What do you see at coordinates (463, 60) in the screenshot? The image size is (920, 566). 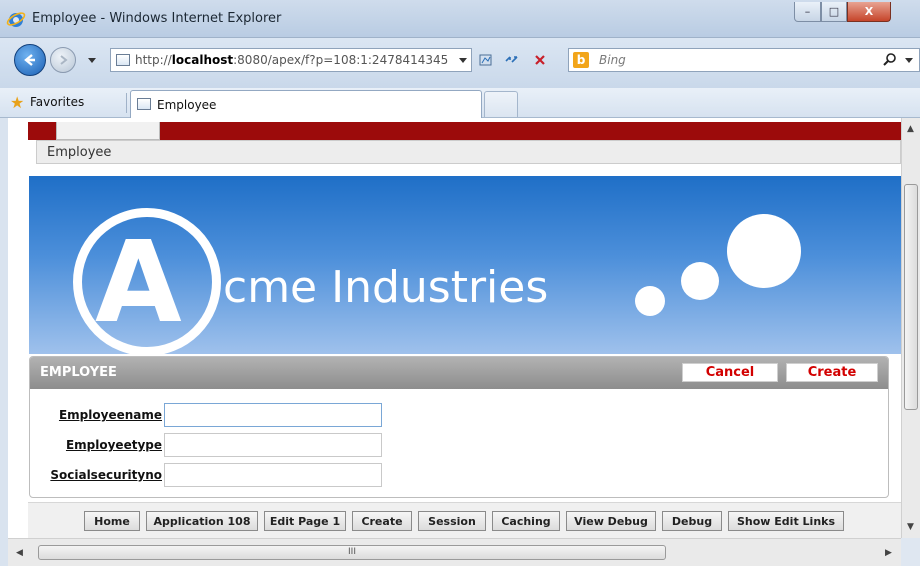 I see `address-dropdown` at bounding box center [463, 60].